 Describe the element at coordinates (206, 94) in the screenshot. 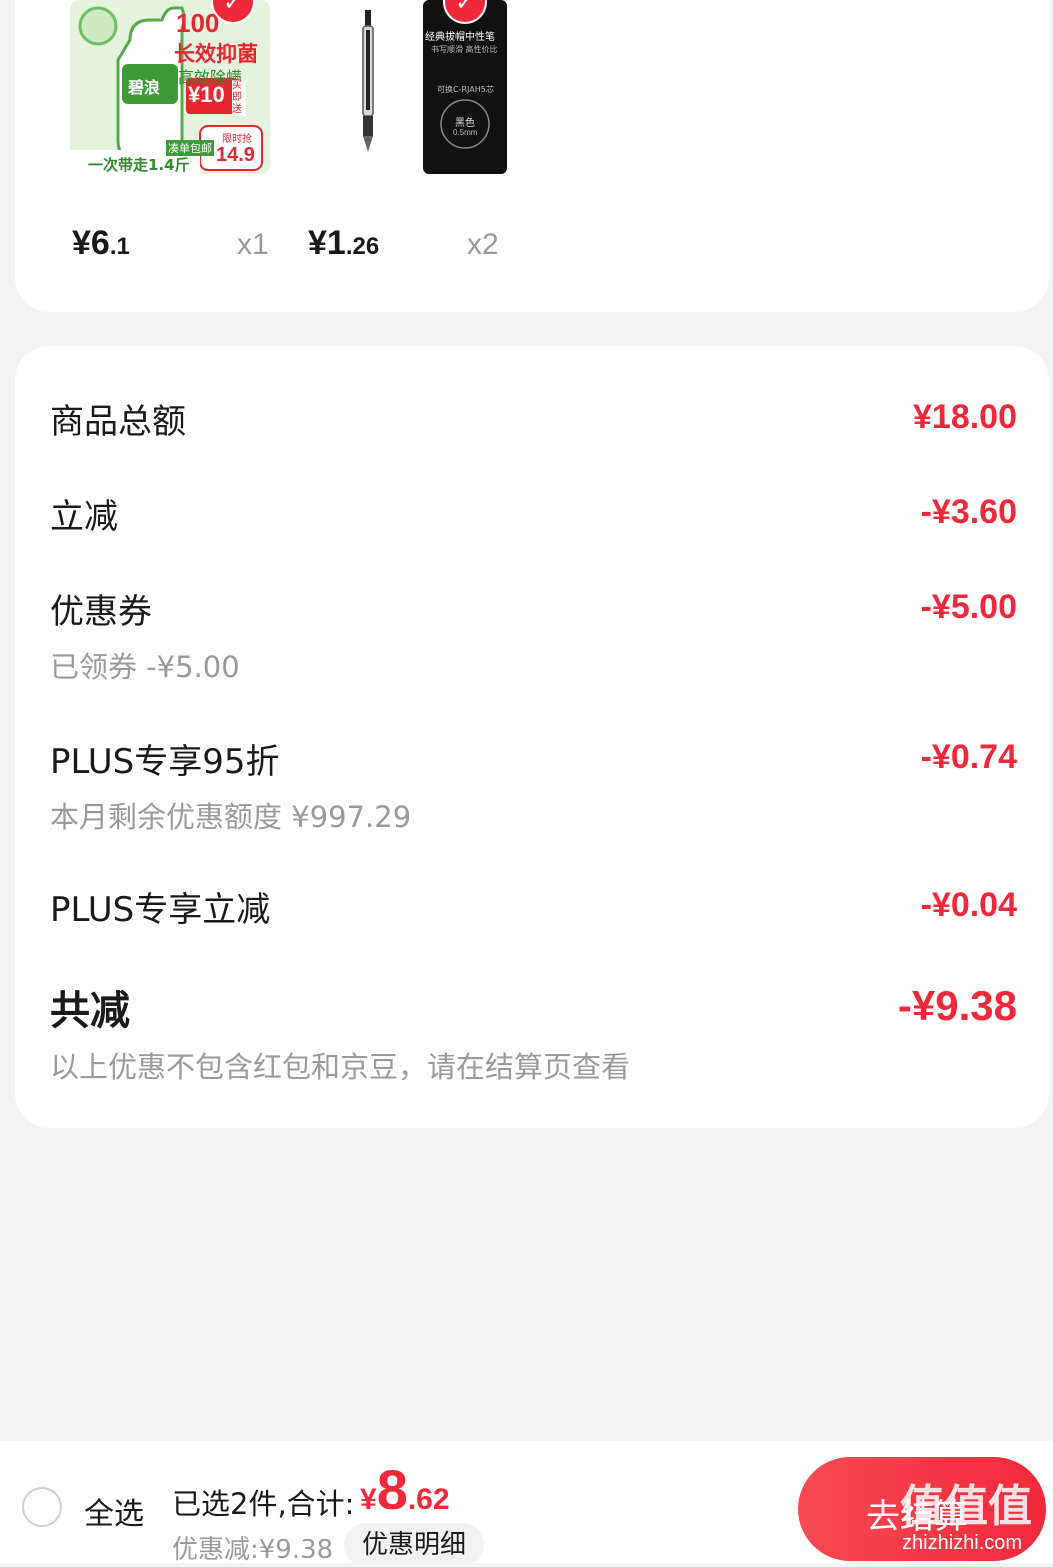

I see `image-text-promo-price: ¥10` at that location.